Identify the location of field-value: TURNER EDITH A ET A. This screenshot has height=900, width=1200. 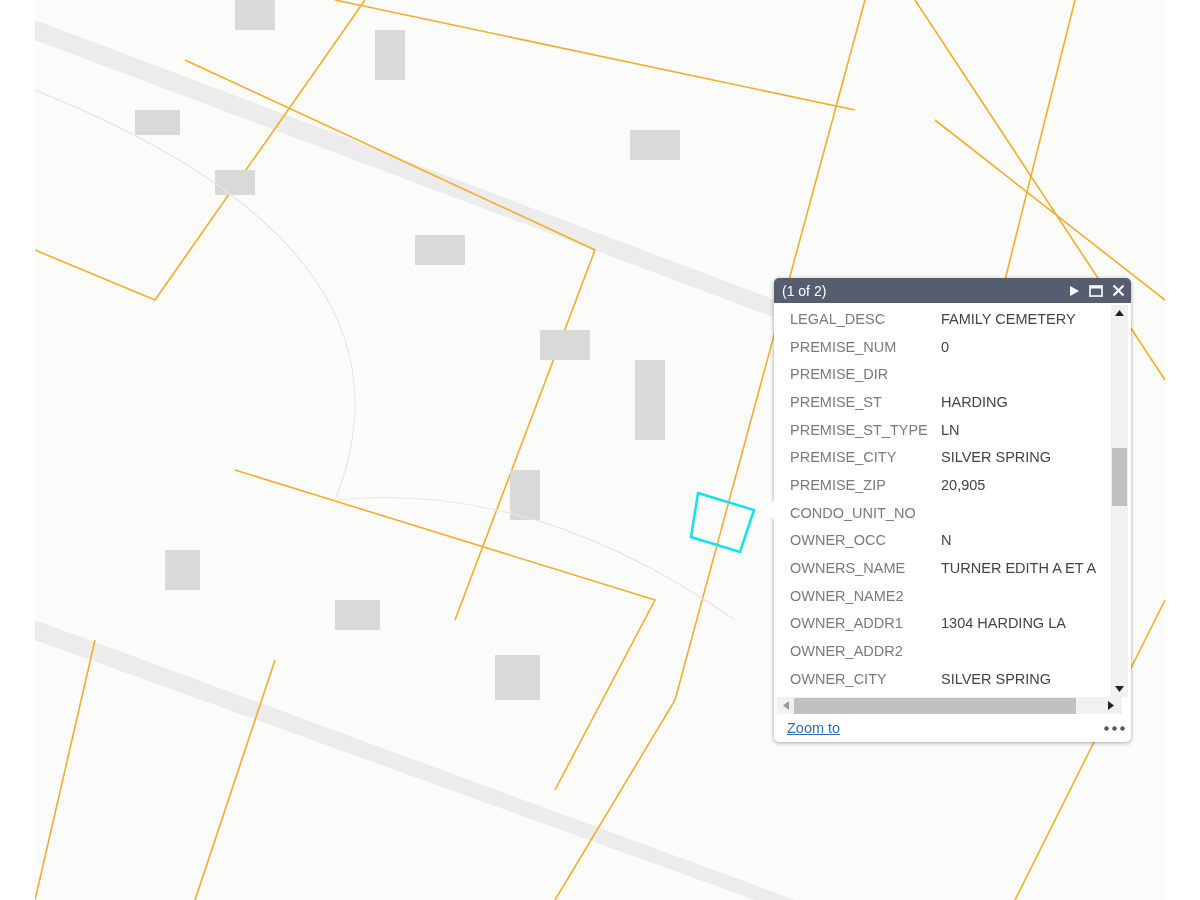
(1019, 568).